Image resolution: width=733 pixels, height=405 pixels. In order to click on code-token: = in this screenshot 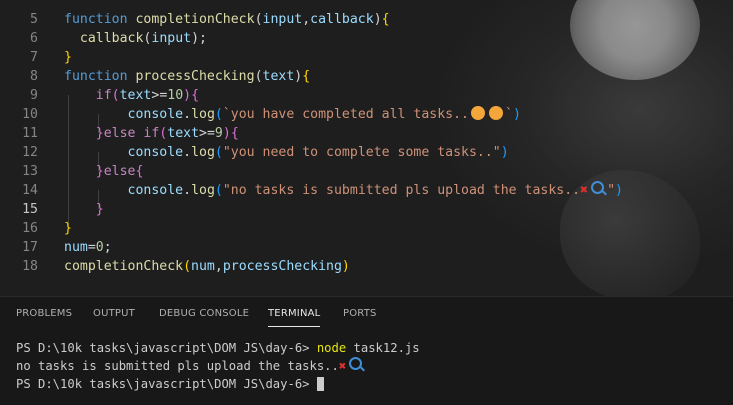, I will do `click(91, 247)`.